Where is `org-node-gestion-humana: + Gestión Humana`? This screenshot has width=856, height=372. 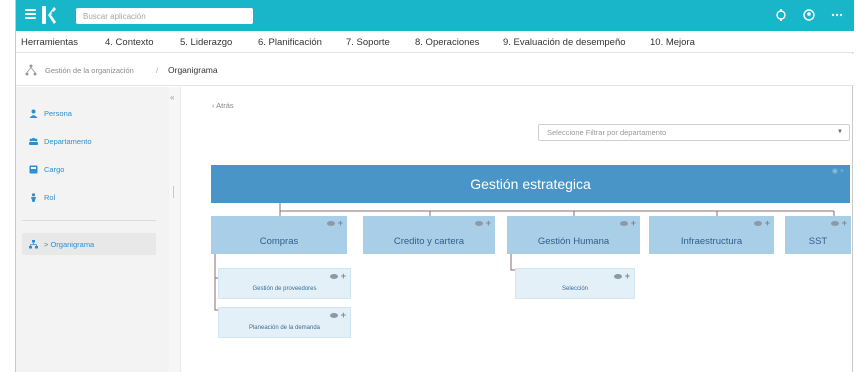 org-node-gestion-humana: + Gestión Humana is located at coordinates (573, 235).